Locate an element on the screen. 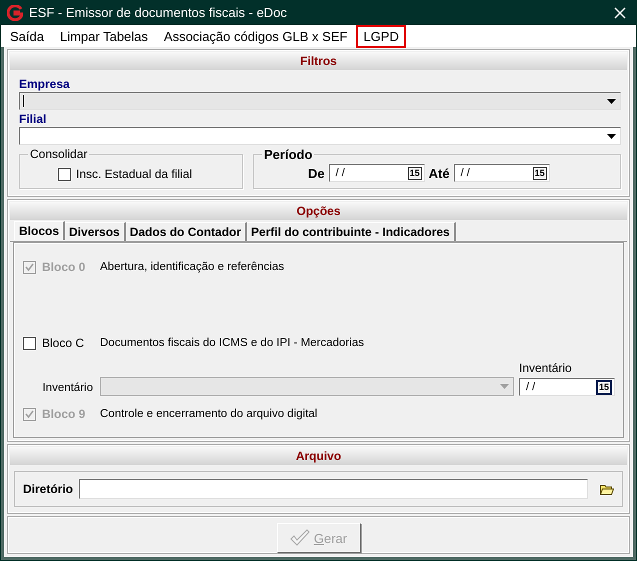  checkbox-label: Bloco 9 is located at coordinates (64, 414).